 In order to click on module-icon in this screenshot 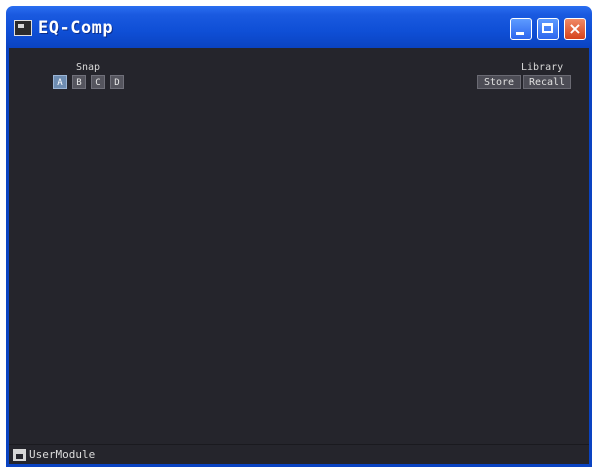, I will do `click(19, 455)`.